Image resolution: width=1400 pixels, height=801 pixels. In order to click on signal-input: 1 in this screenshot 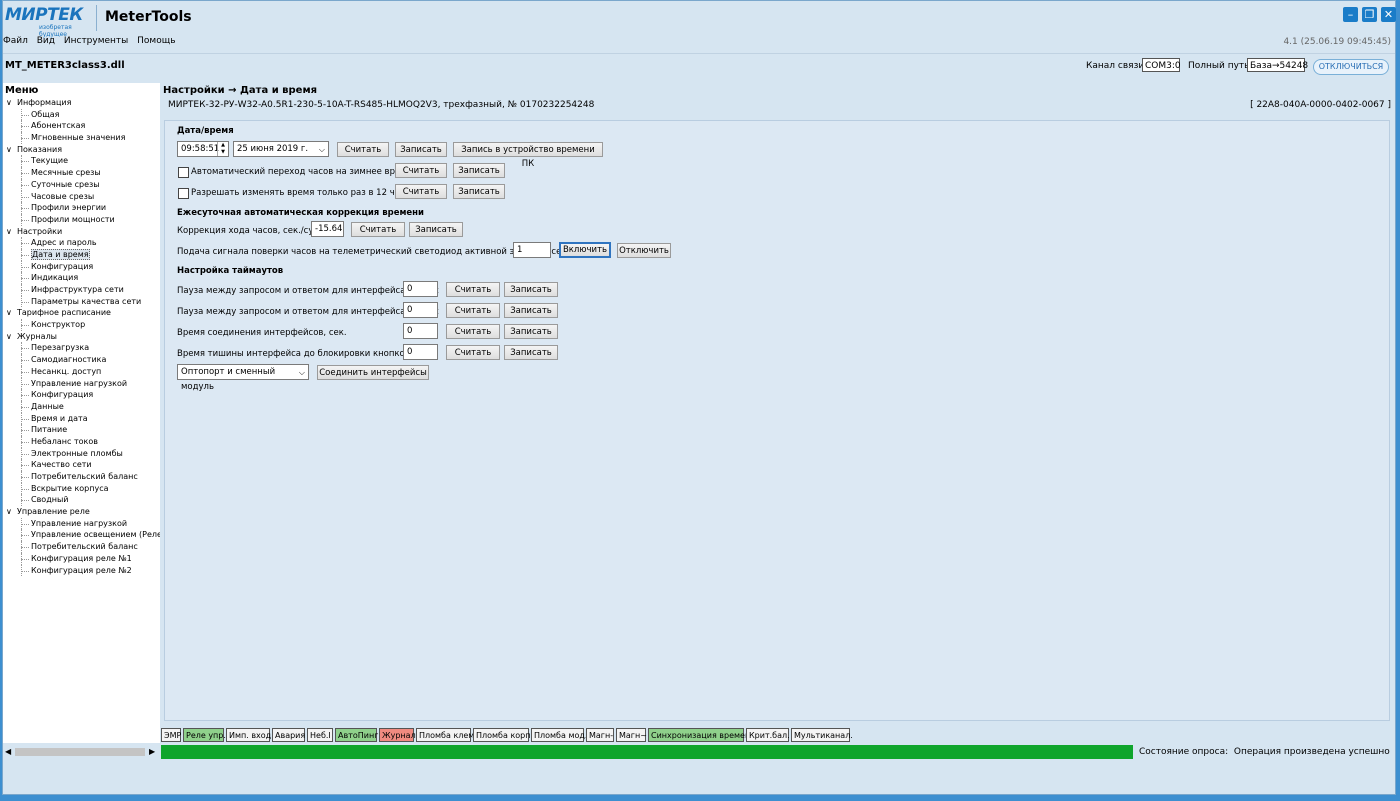, I will do `click(532, 250)`.